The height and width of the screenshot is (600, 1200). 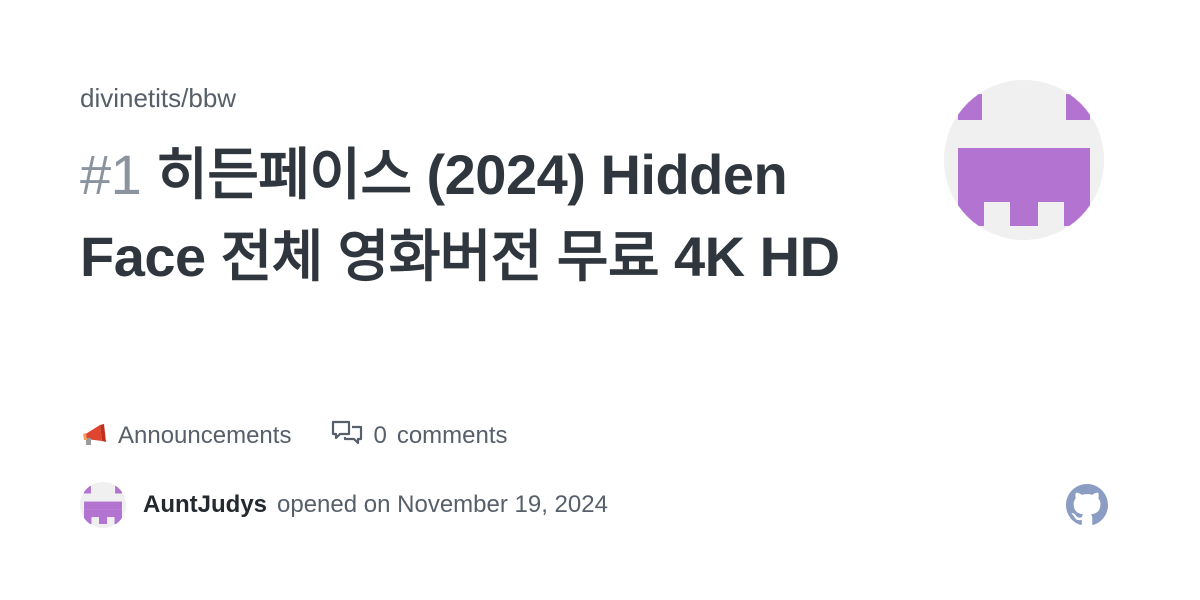 I want to click on comment-count: 0, so click(x=380, y=435).